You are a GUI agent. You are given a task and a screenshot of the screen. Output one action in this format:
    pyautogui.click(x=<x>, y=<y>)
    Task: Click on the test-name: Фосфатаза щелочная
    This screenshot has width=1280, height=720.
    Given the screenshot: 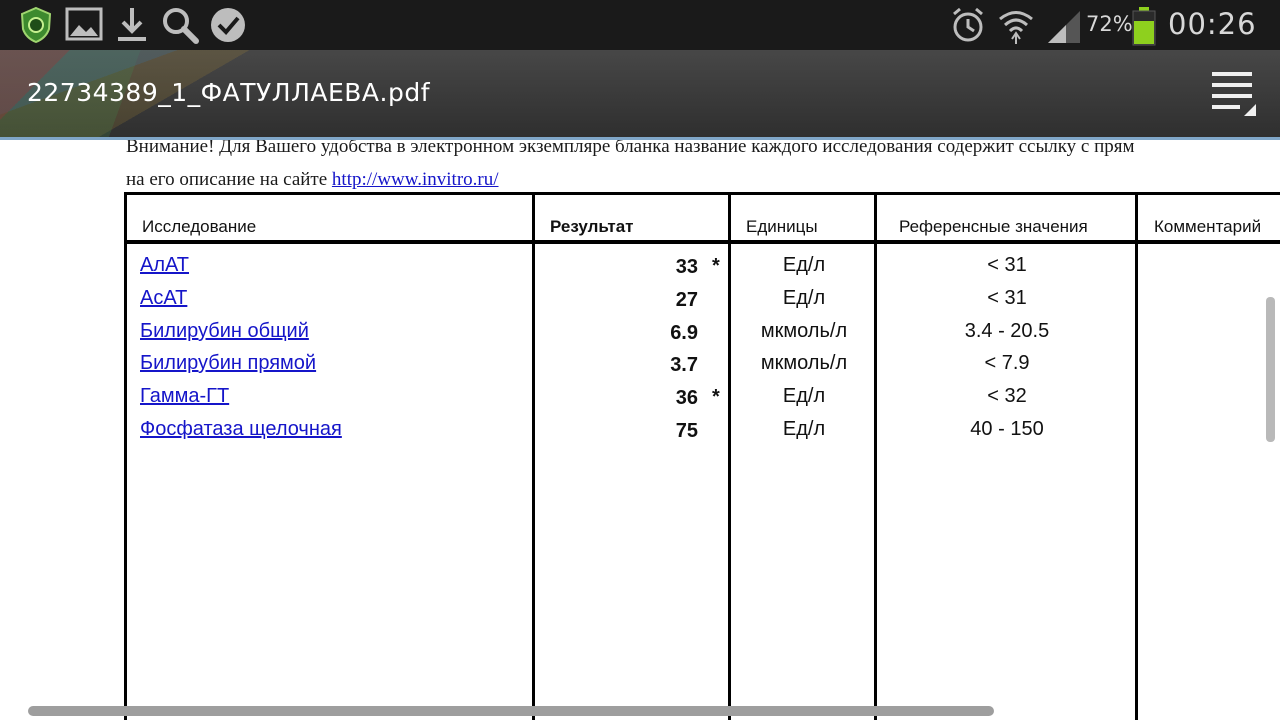 What is the action you would take?
    pyautogui.click(x=241, y=429)
    